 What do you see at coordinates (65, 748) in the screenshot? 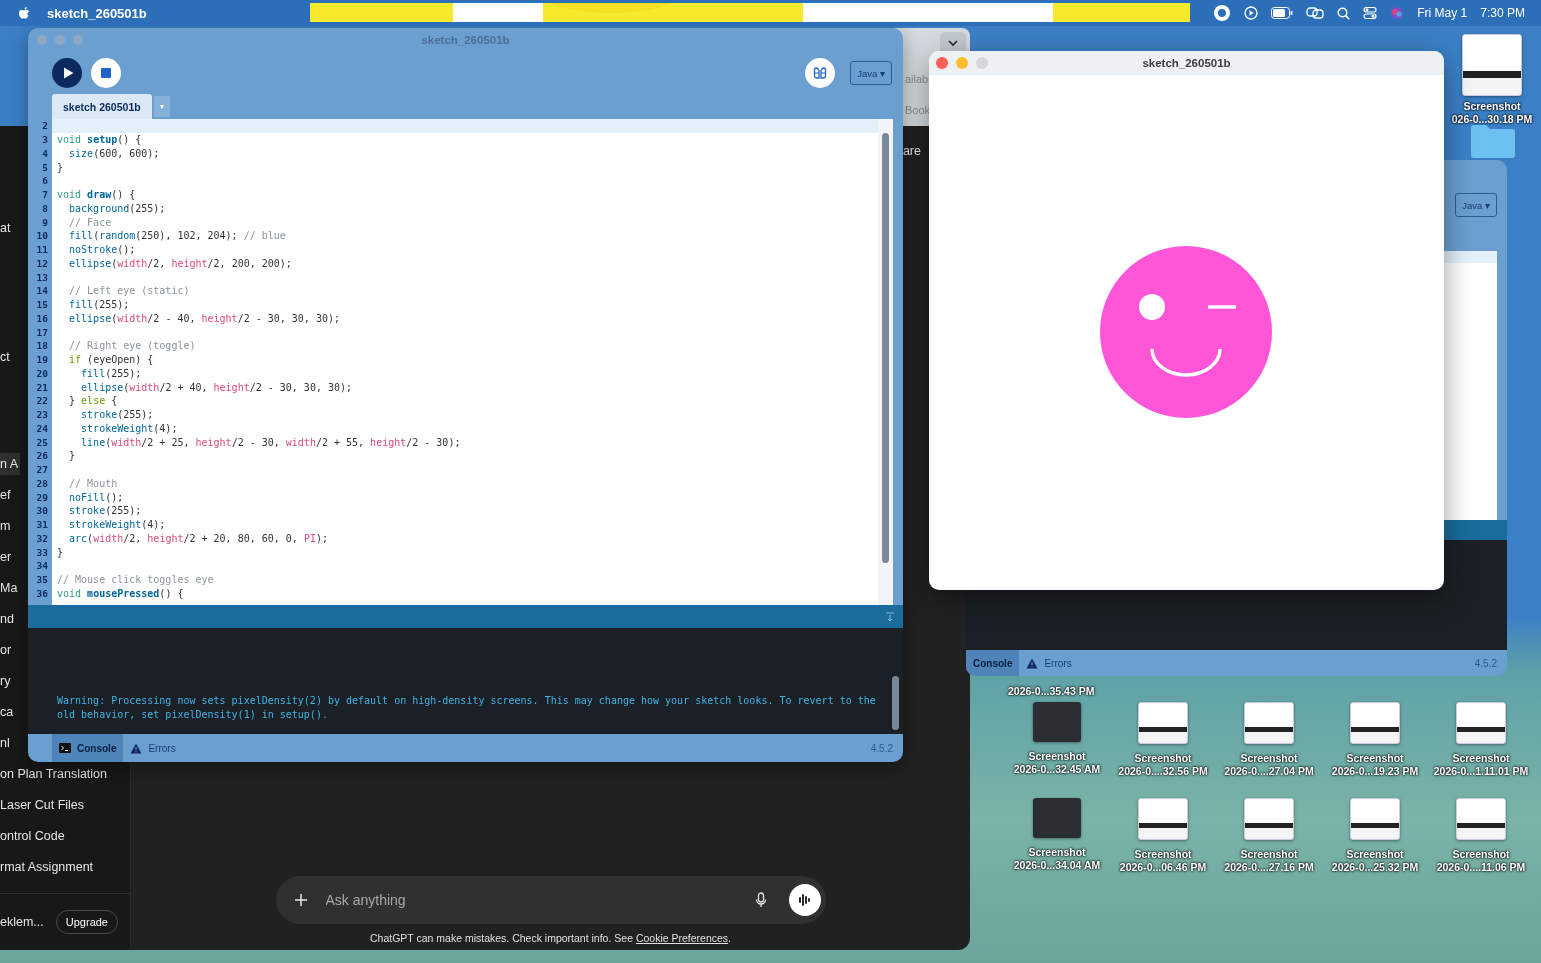
I see `terminal-icon` at bounding box center [65, 748].